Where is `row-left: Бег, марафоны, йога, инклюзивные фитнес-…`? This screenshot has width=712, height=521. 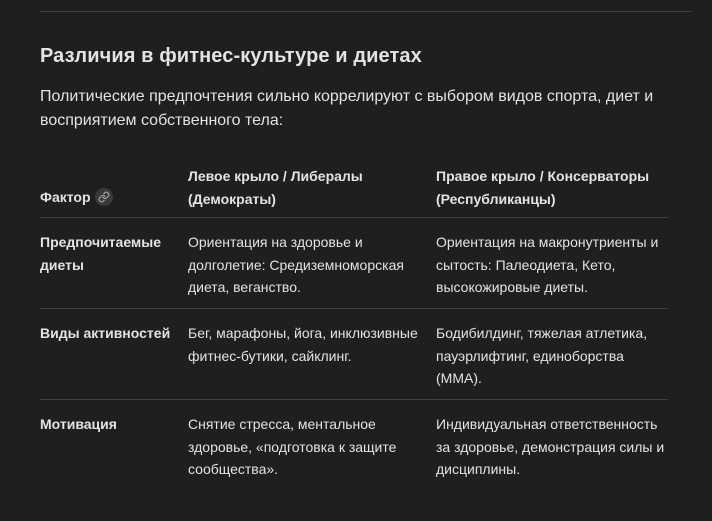 row-left: Бег, марафоны, йога, инклюзивные фитнес-… is located at coordinates (303, 344).